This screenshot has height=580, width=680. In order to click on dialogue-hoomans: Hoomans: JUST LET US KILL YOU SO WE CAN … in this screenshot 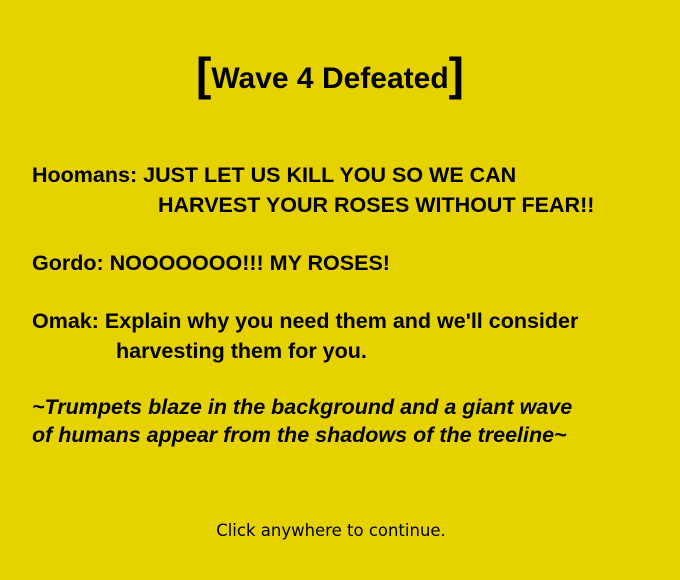, I will do `click(313, 190)`.